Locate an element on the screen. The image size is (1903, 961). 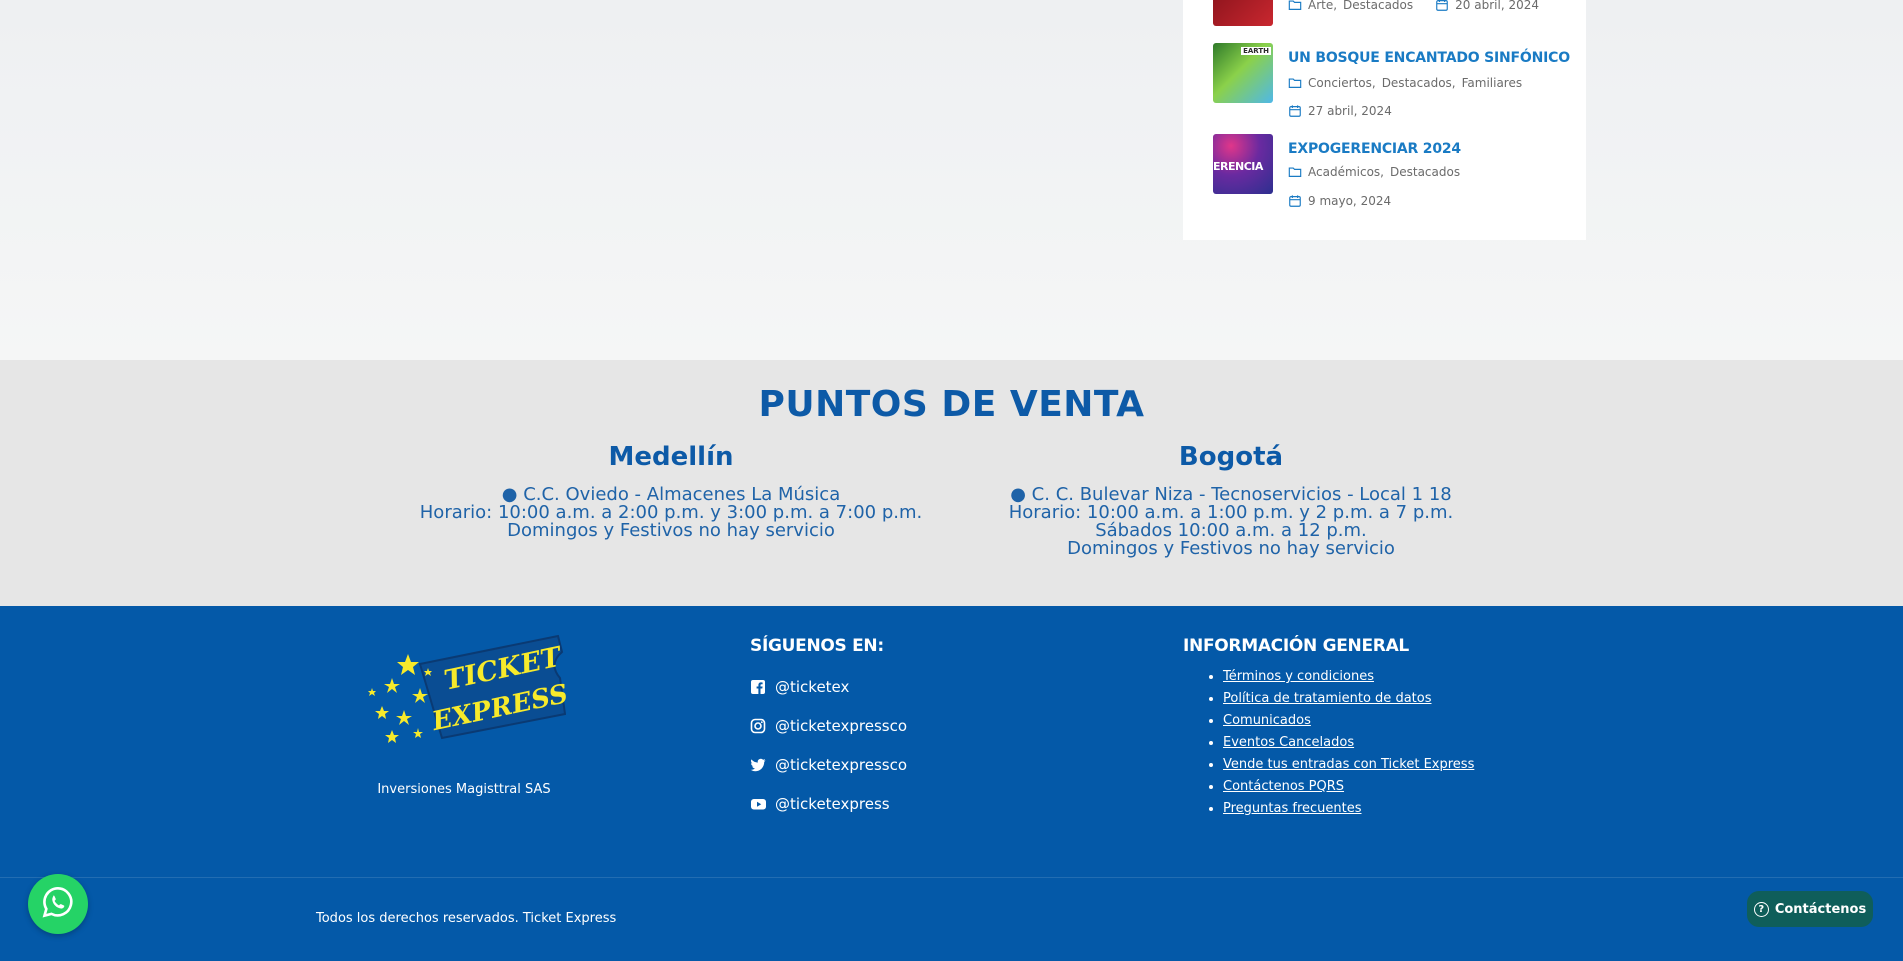
list-item: Contáctenos PQRS is located at coordinates (1348, 789).